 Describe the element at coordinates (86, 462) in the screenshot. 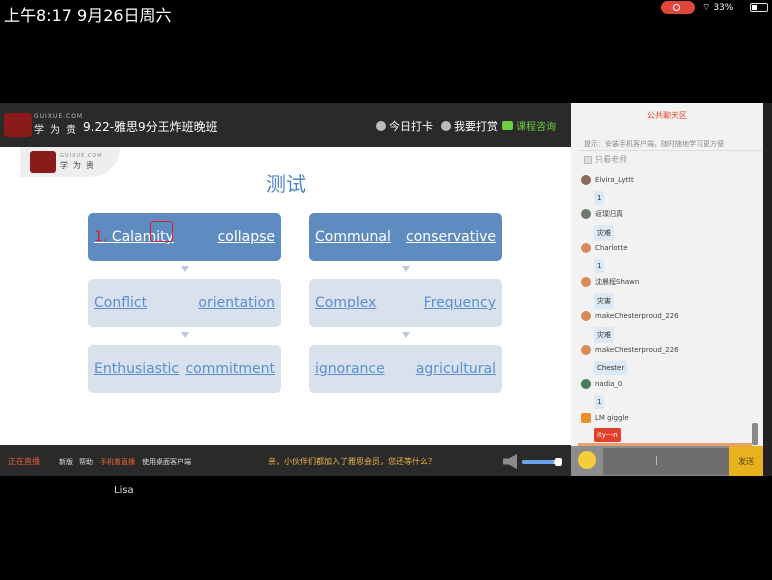

I see `help-link: 帮助` at that location.